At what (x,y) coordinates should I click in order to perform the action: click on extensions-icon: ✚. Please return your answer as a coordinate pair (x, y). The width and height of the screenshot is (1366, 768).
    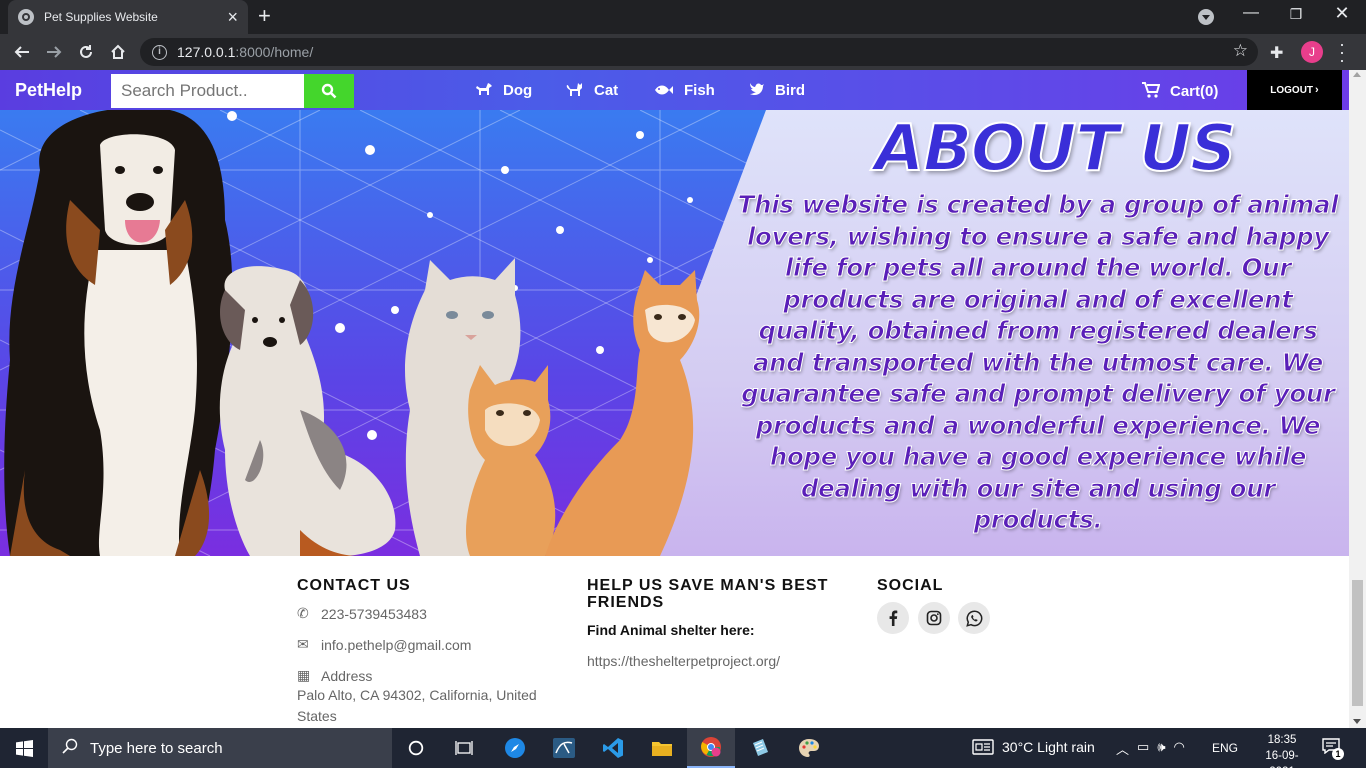
    Looking at the image, I should click on (1276, 53).